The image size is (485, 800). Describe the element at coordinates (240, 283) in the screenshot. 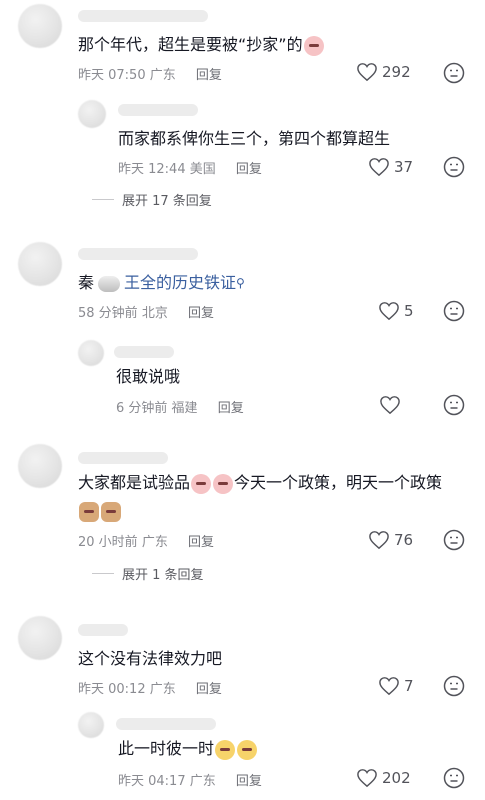

I see `search-icon: ⚲` at that location.